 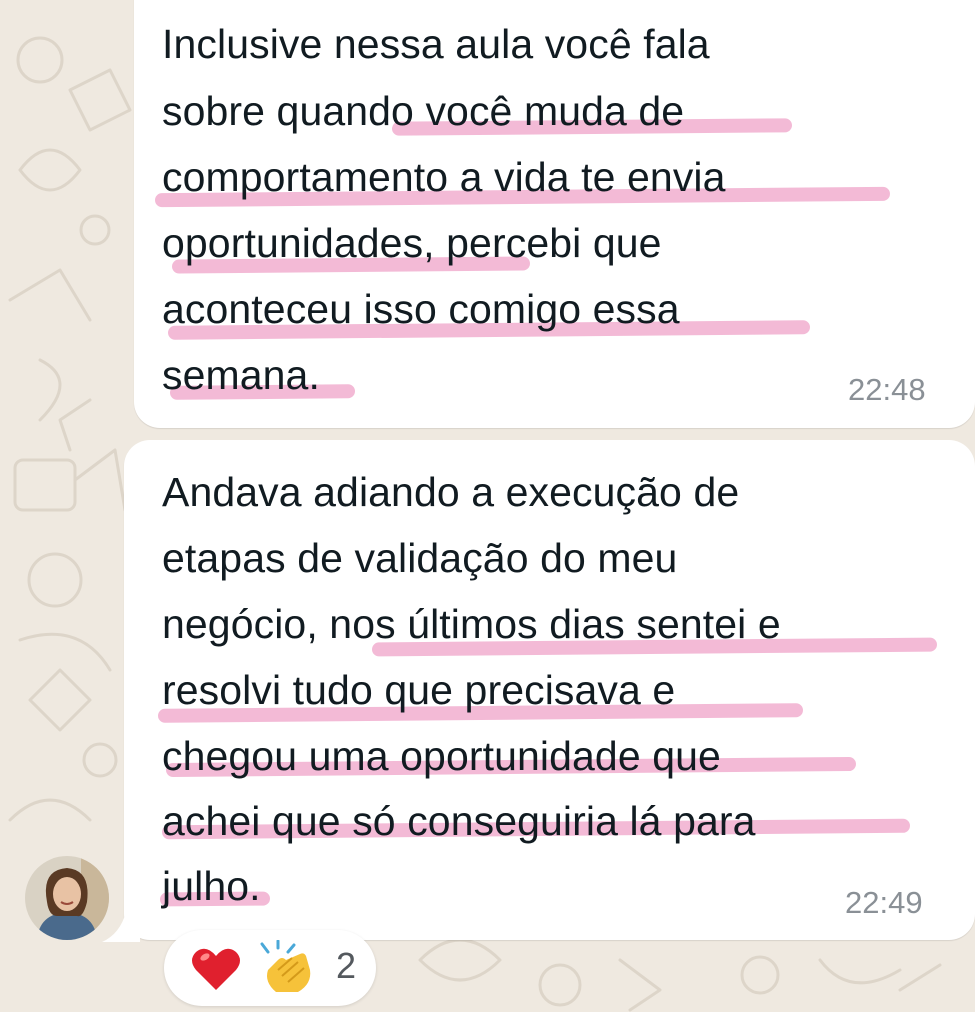 I want to click on reaction-count: 2, so click(x=346, y=965).